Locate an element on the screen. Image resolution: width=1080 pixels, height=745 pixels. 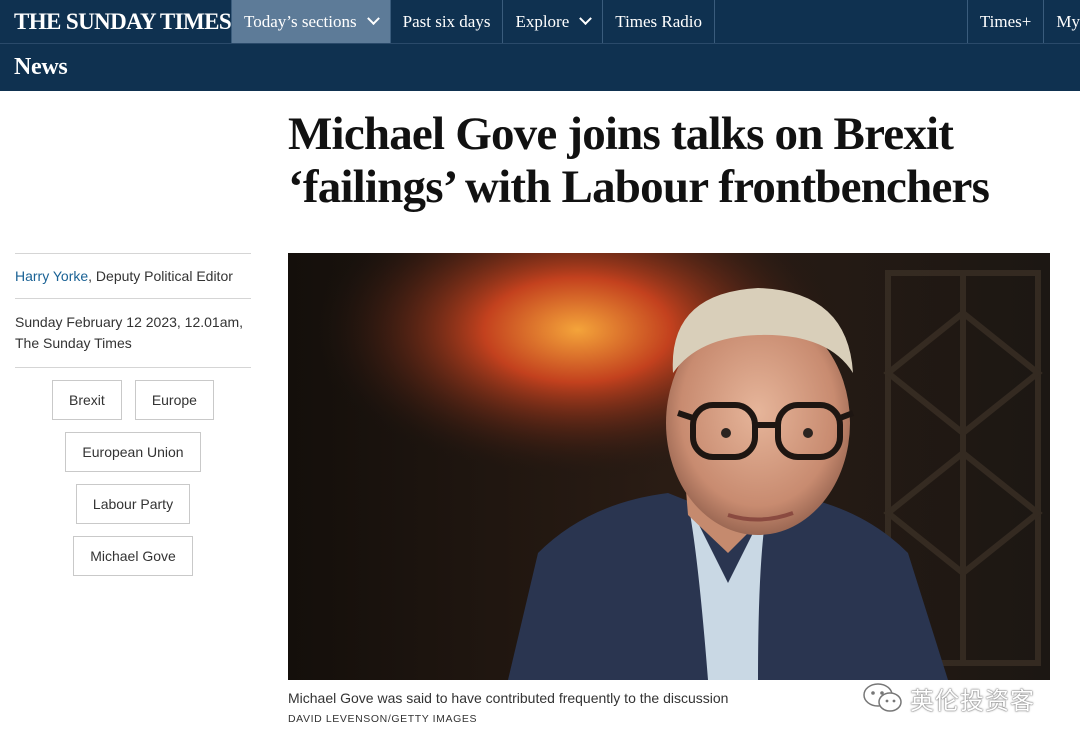
tag-europe: Europe is located at coordinates (174, 400).